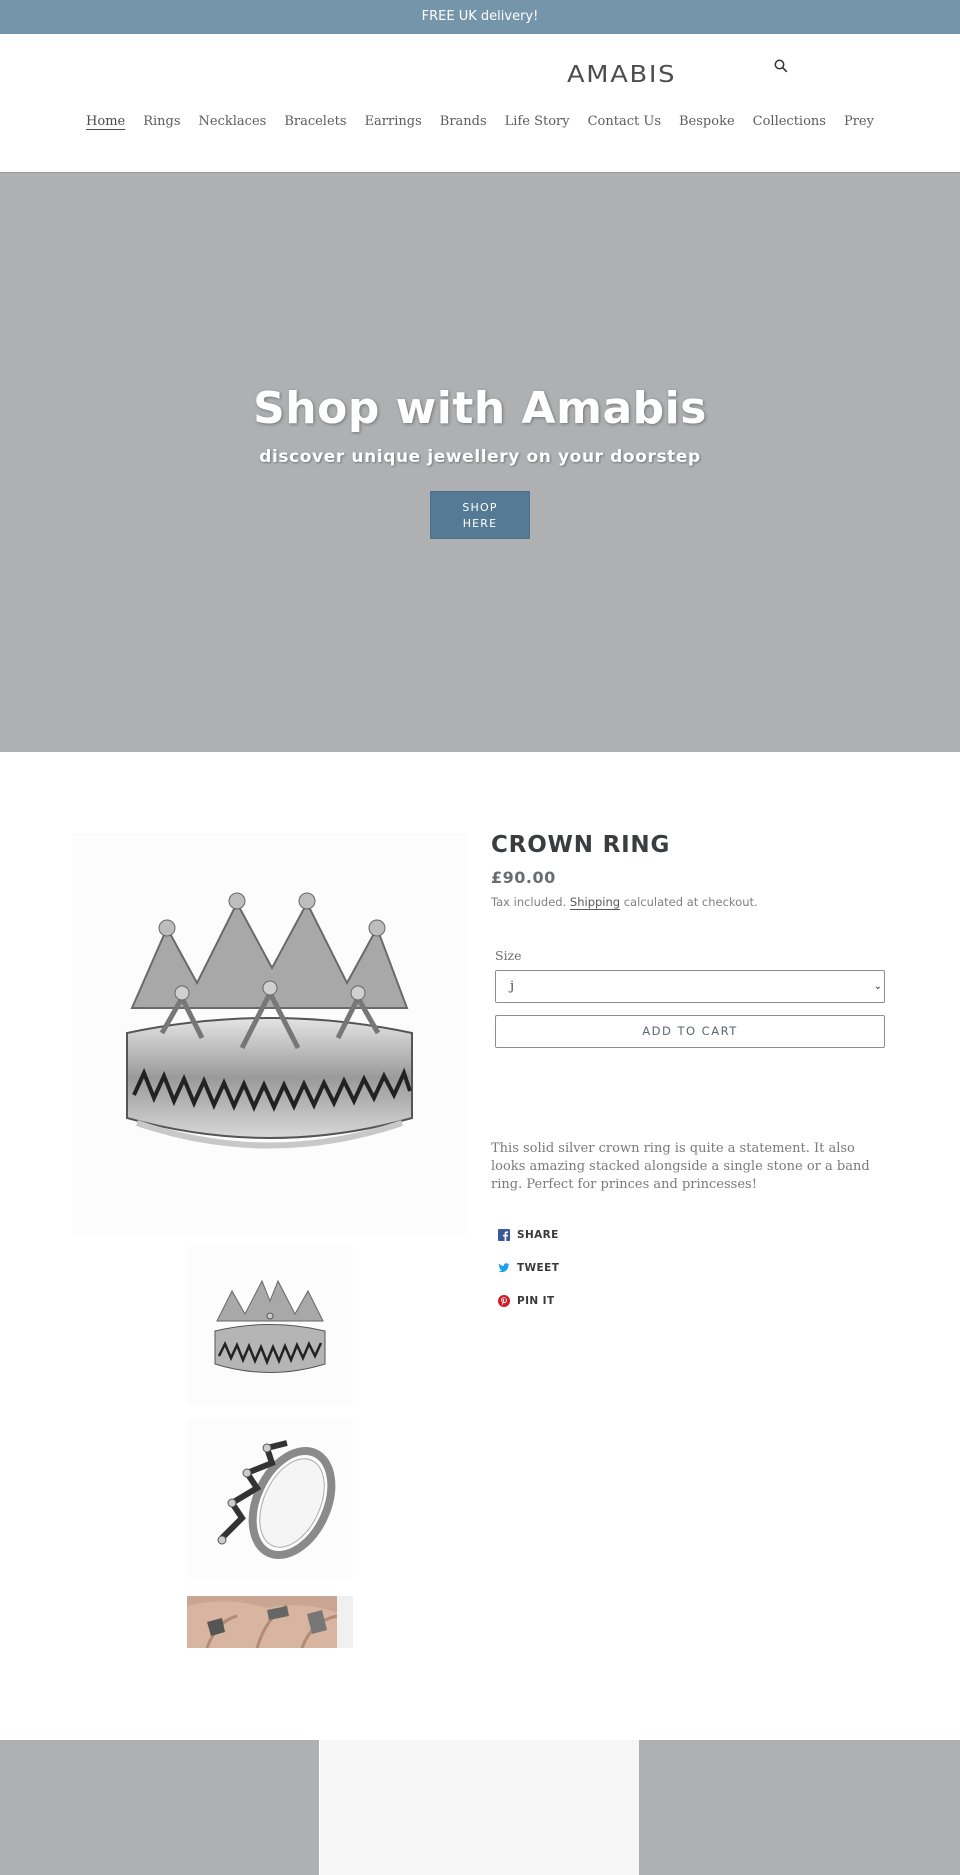 The image size is (960, 1875). What do you see at coordinates (537, 121) in the screenshot?
I see `nav-item-life-story: Life Story` at bounding box center [537, 121].